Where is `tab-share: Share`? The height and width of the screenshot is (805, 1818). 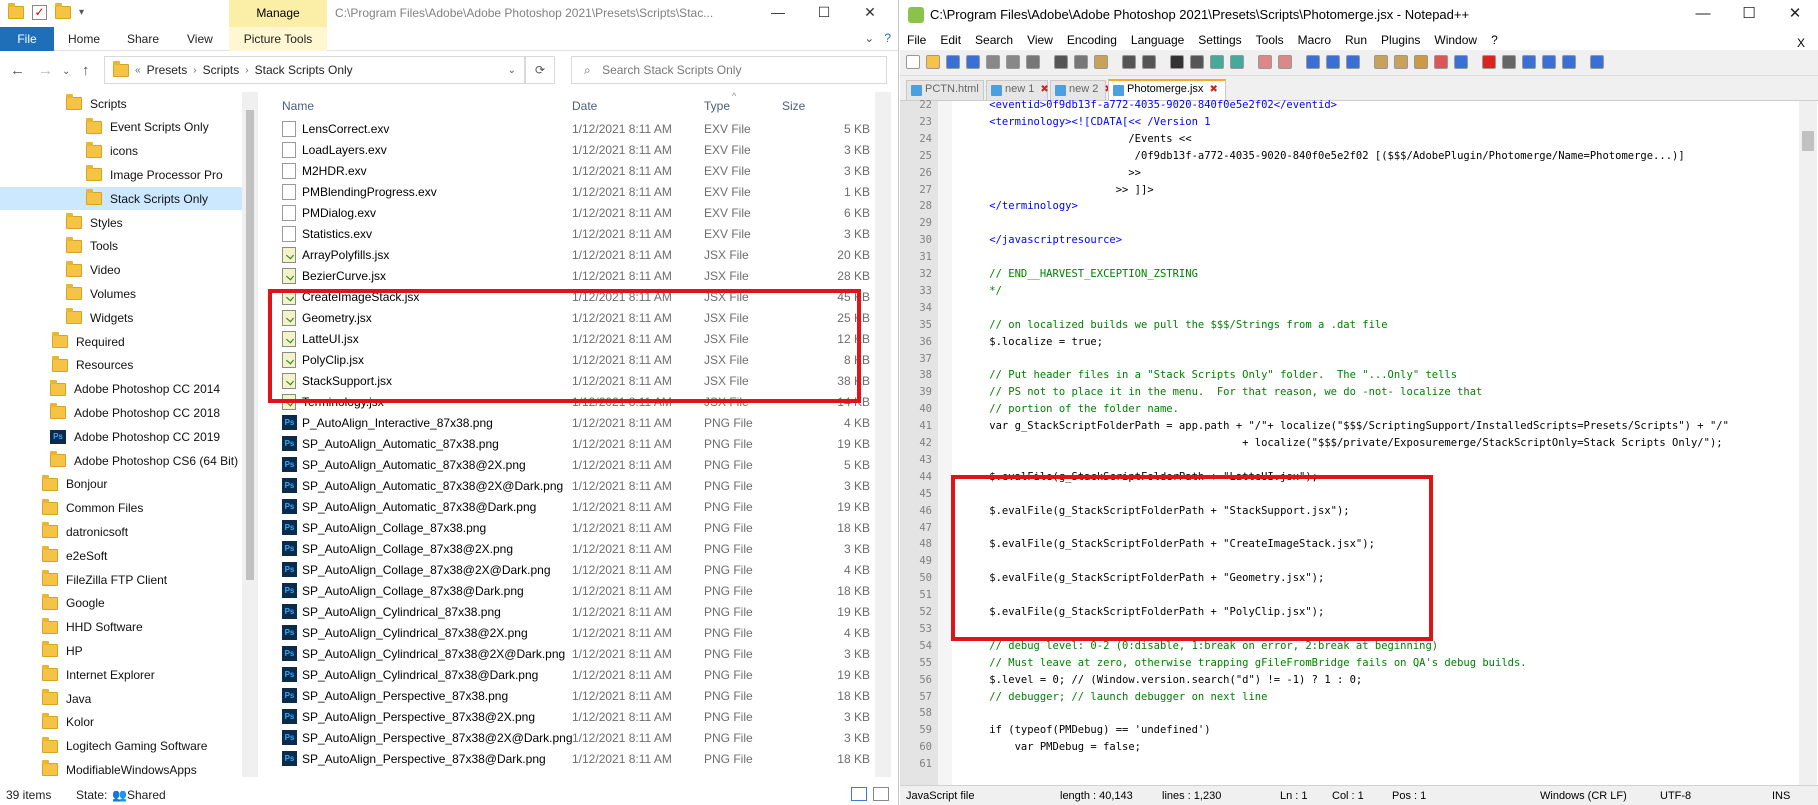 tab-share: Share is located at coordinates (143, 39).